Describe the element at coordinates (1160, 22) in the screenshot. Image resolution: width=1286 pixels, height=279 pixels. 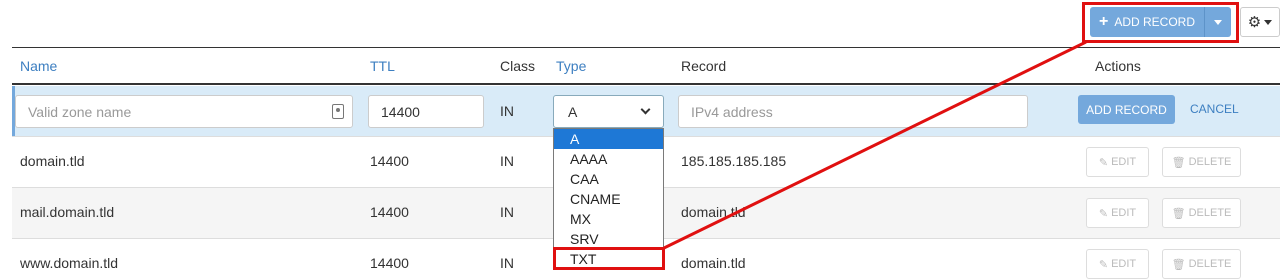
I see `add-record-highlight` at that location.